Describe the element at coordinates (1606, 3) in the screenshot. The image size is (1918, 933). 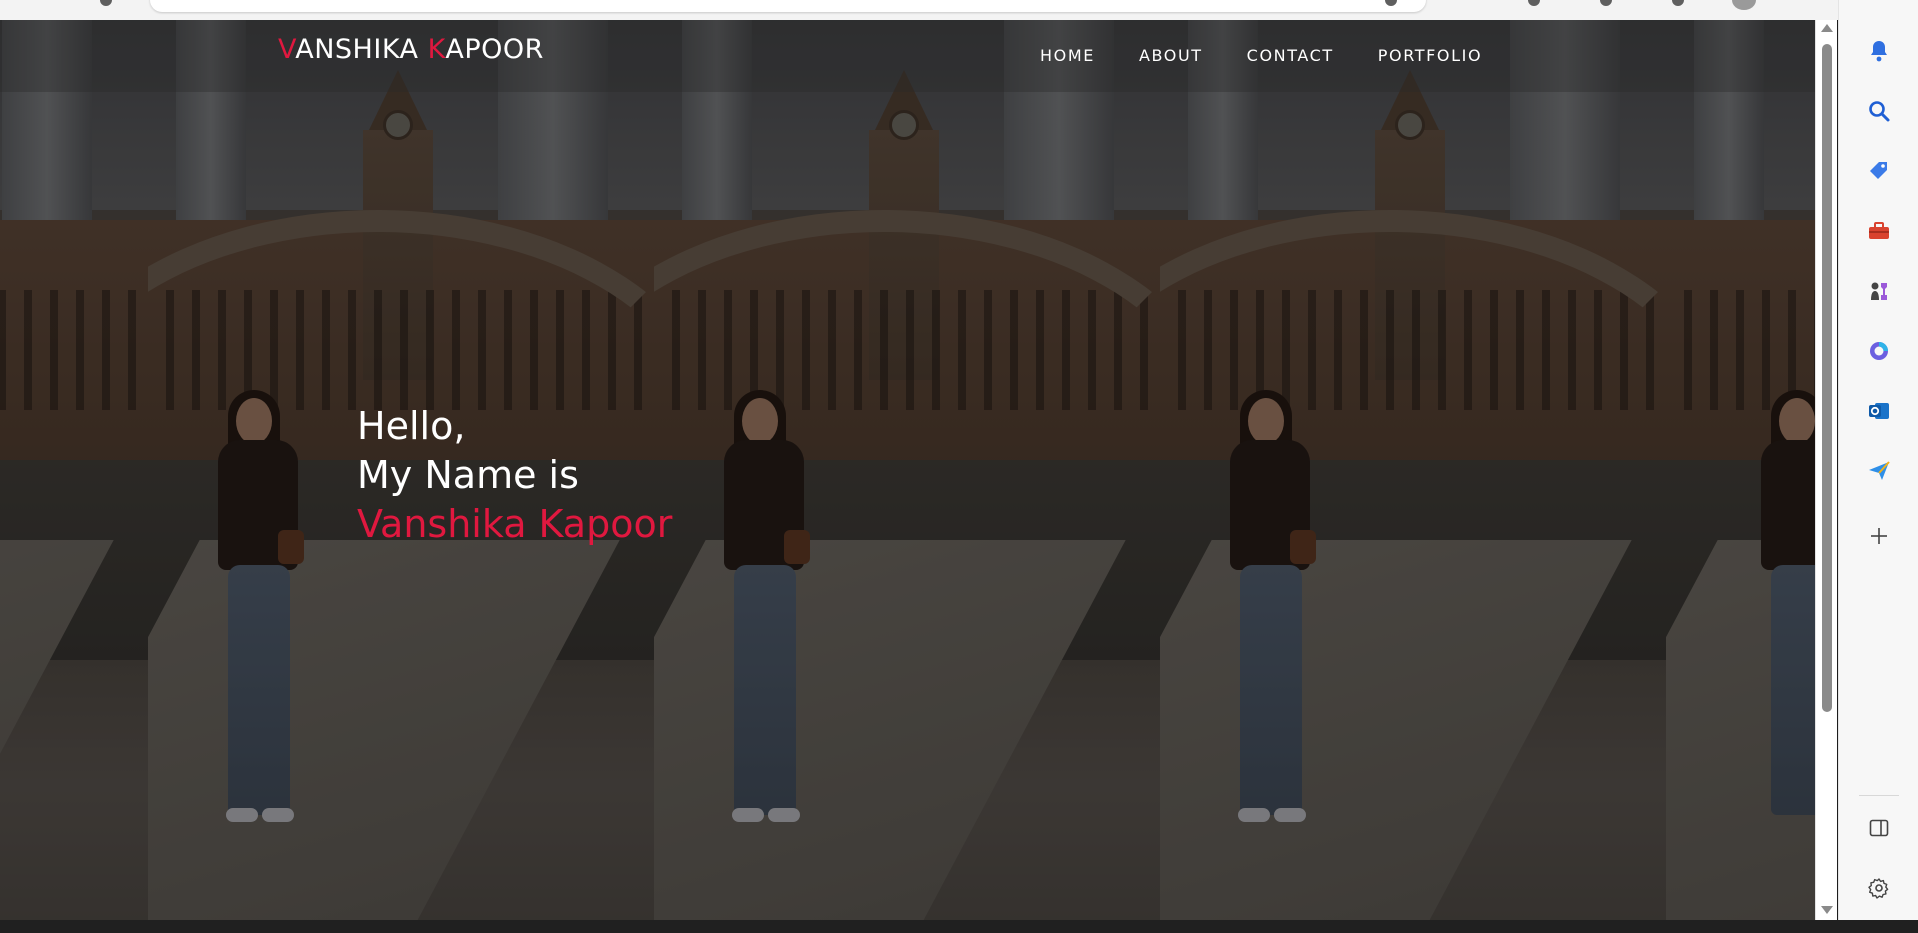
I see `collections-icon` at that location.